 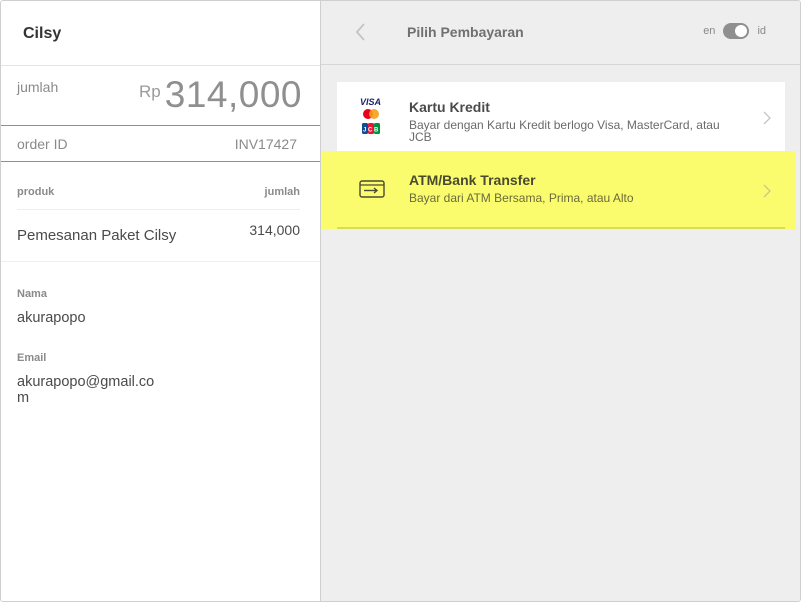 I want to click on product-amount: 314,000, so click(x=274, y=230).